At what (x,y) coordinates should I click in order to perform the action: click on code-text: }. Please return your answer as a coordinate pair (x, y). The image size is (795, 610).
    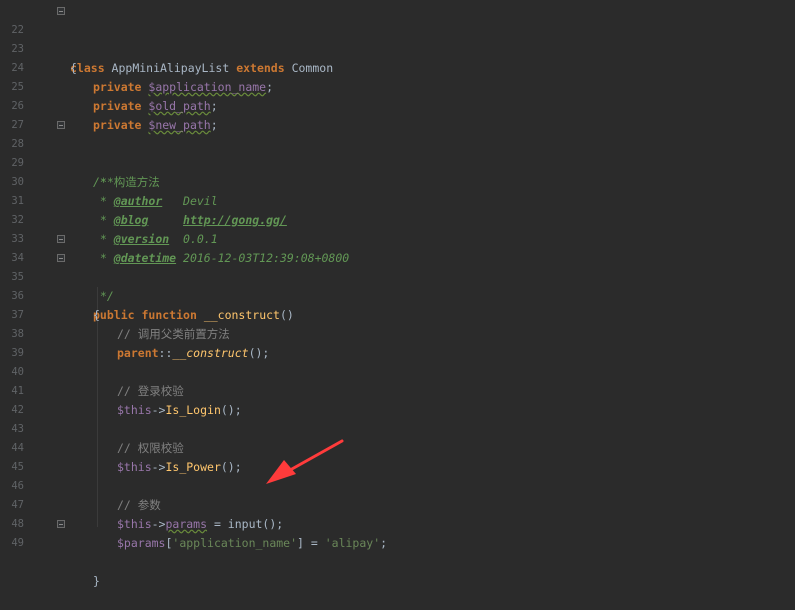
    Looking at the image, I should click on (96, 581).